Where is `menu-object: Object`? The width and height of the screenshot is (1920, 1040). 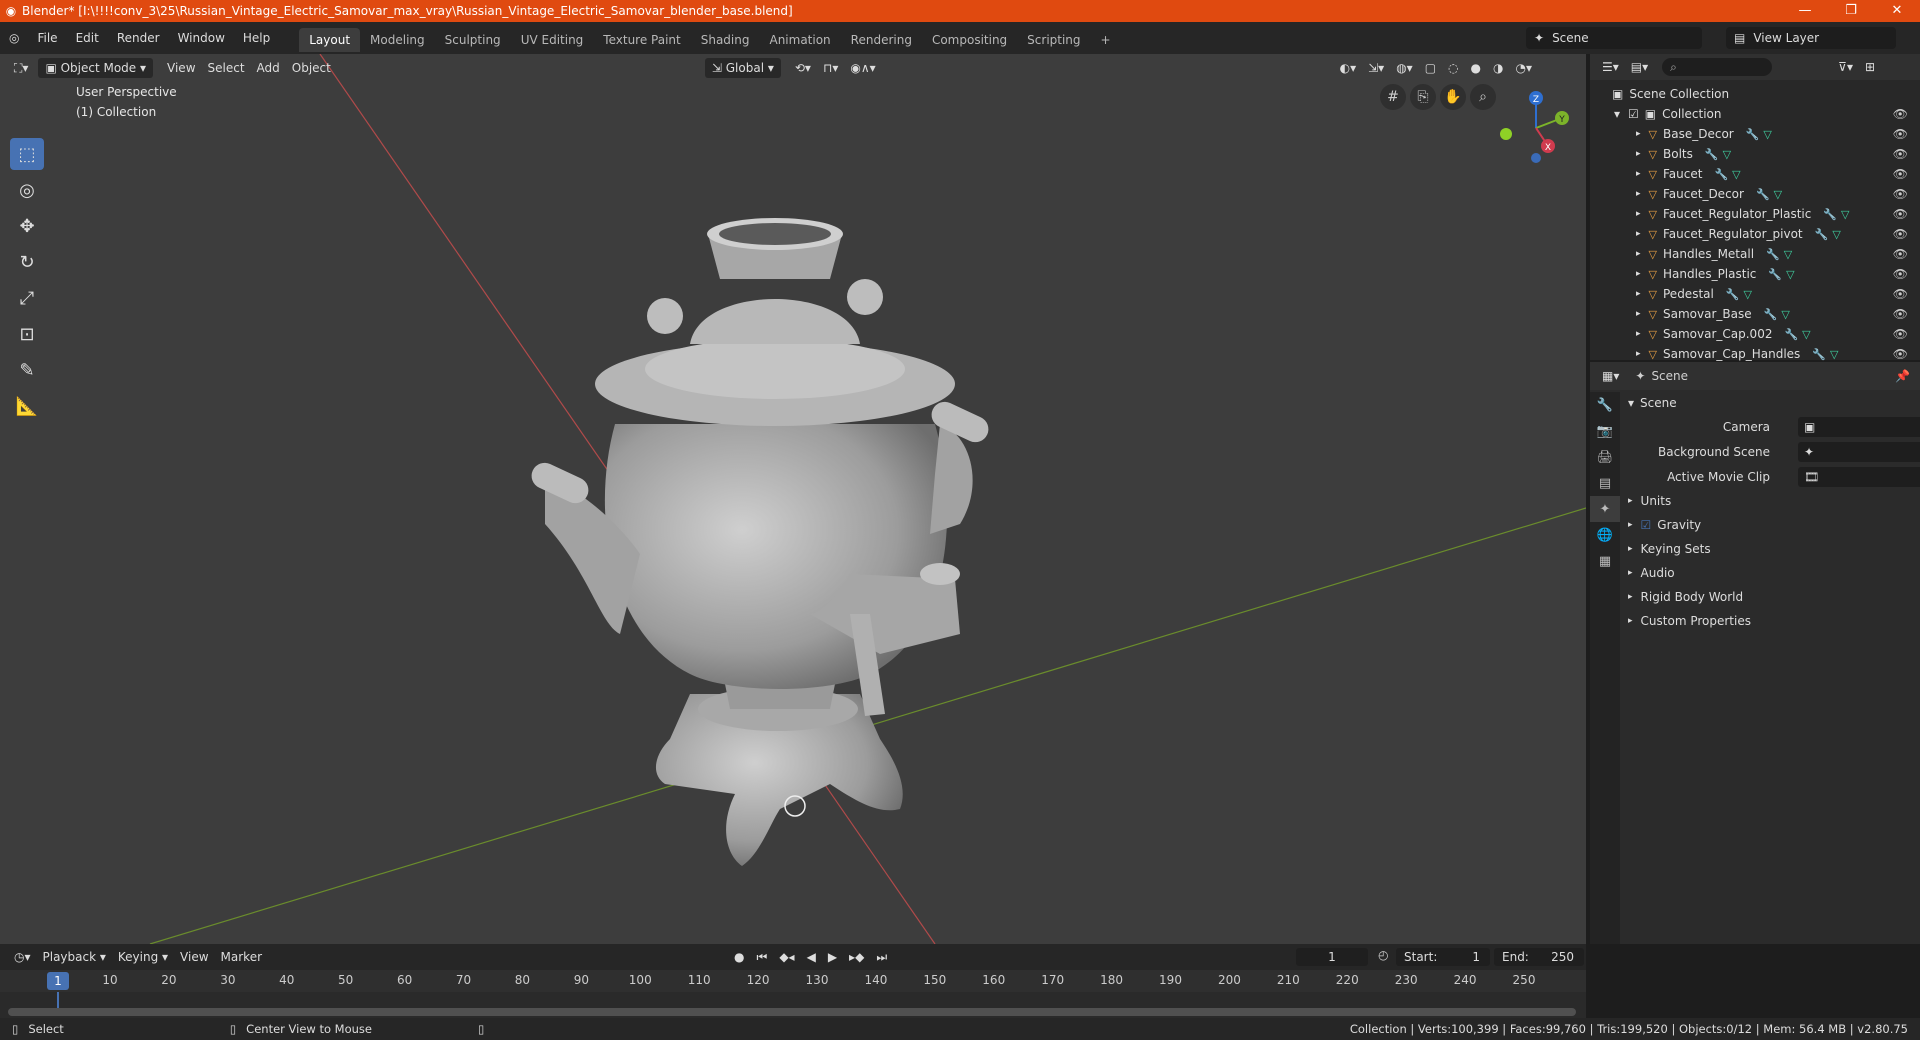 menu-object: Object is located at coordinates (311, 68).